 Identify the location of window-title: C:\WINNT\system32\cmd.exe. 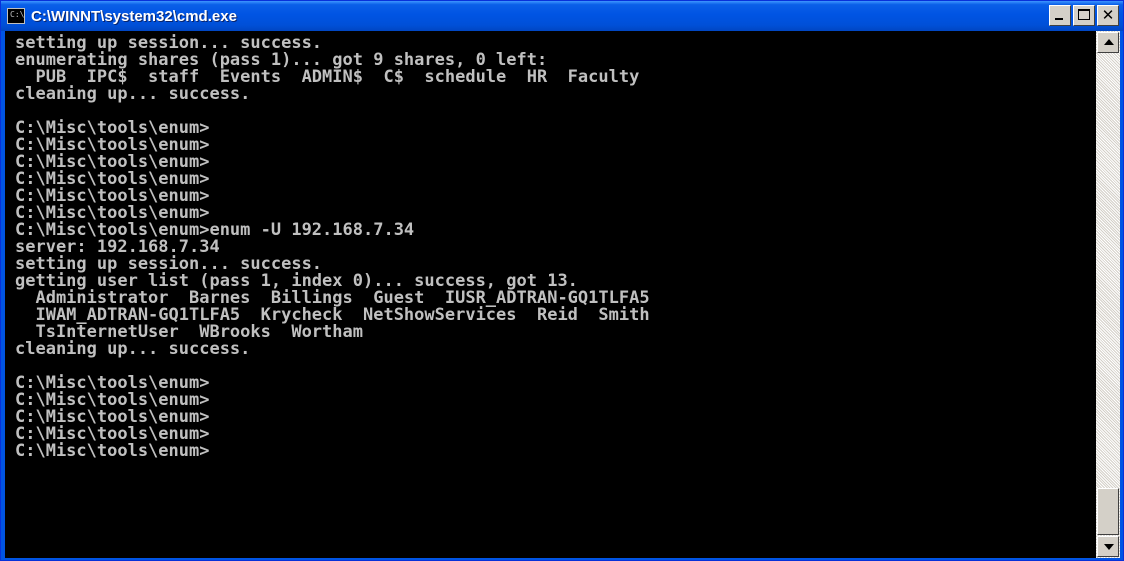
(134, 16).